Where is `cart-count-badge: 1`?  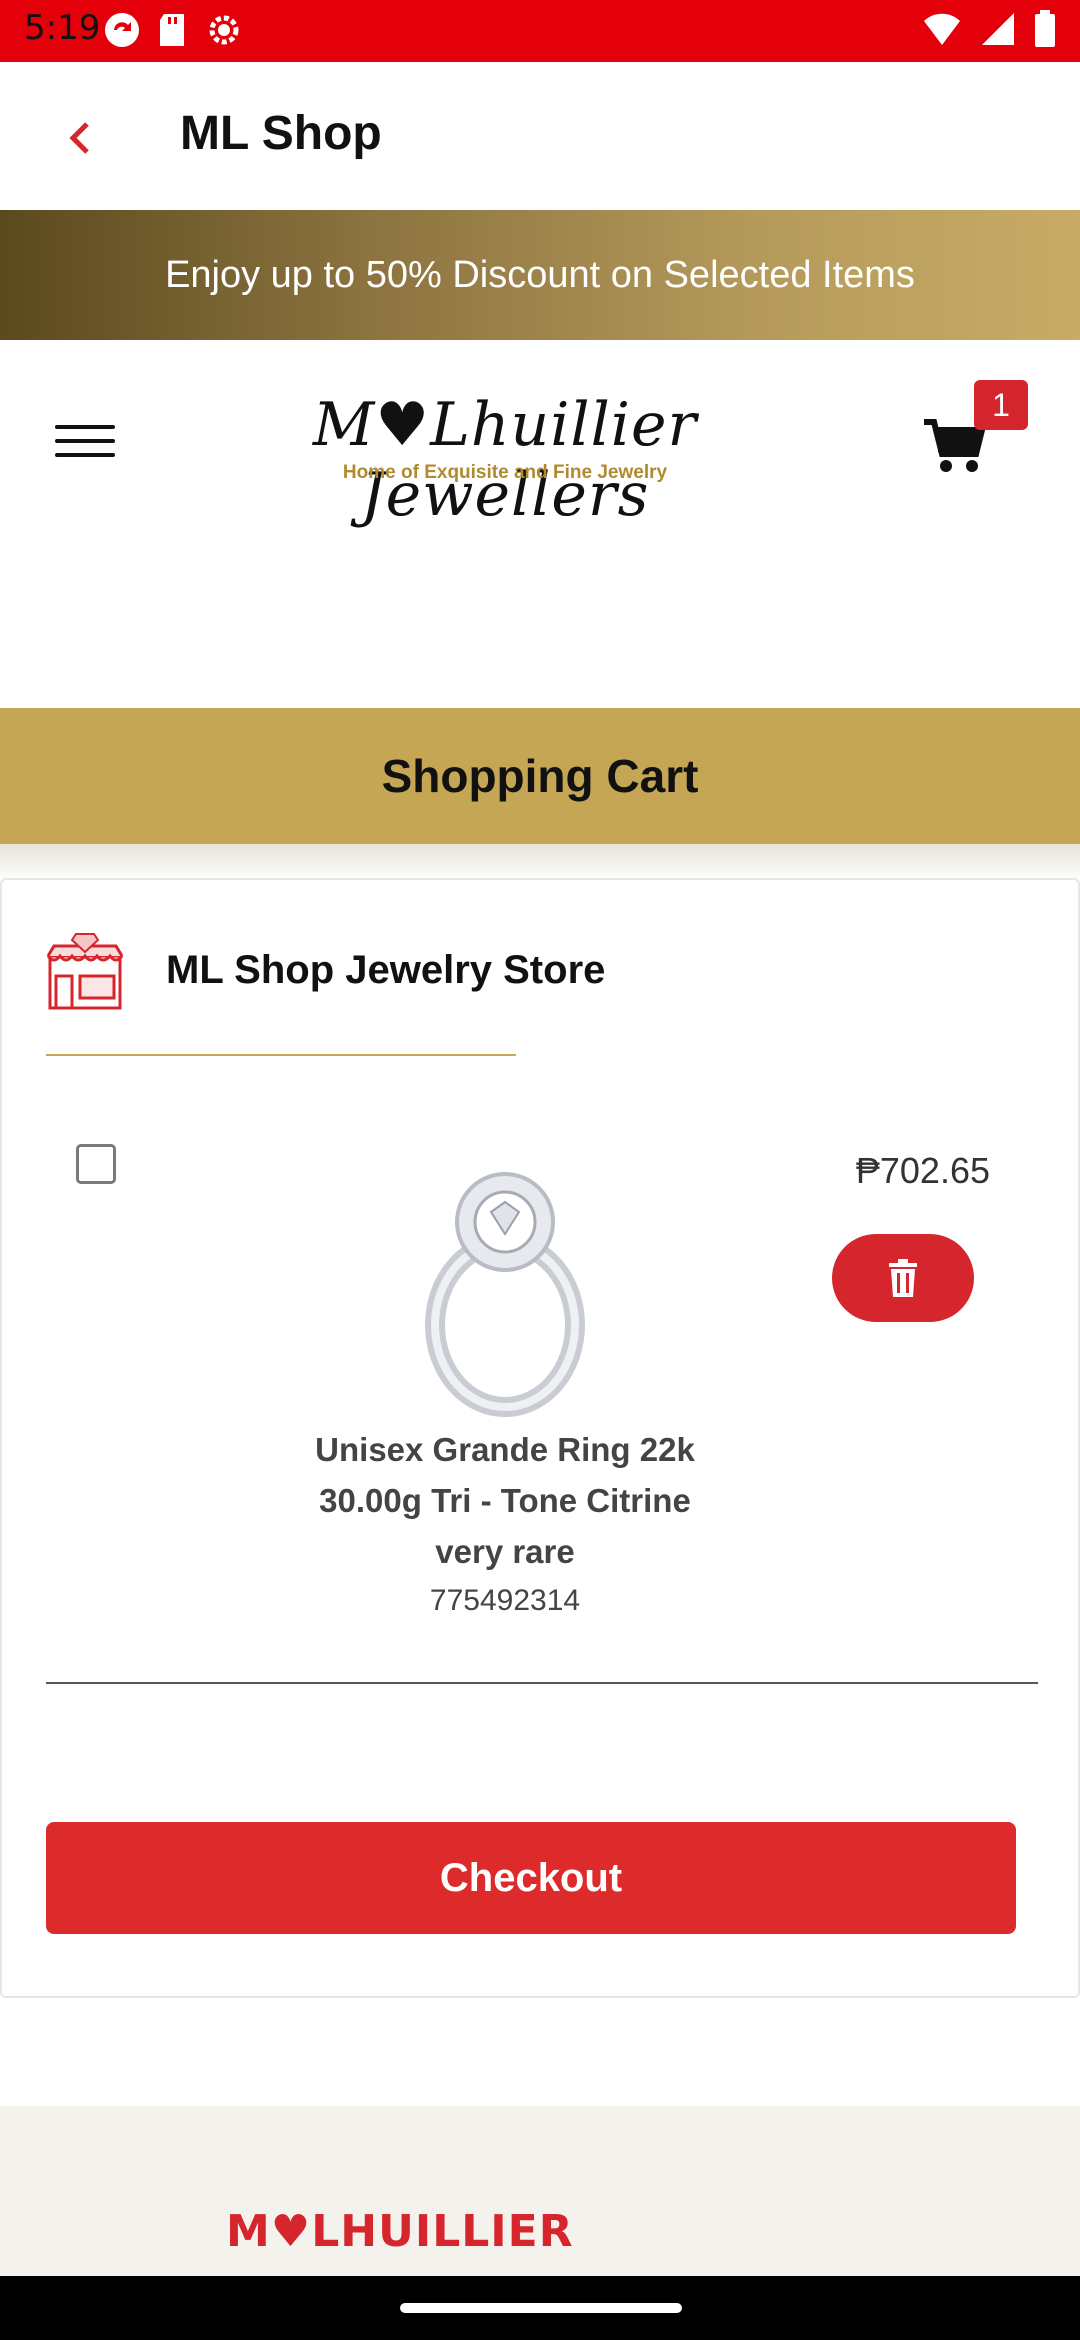 cart-count-badge: 1 is located at coordinates (1001, 405).